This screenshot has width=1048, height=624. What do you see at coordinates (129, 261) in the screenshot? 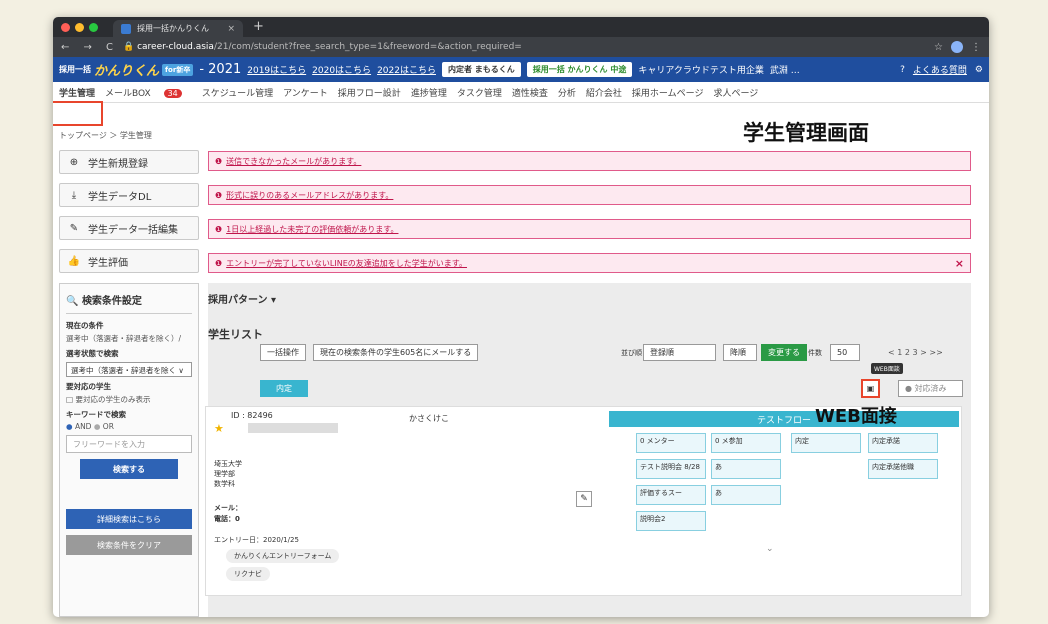
I see `student-eval-button: 👍 学生評価` at bounding box center [129, 261].